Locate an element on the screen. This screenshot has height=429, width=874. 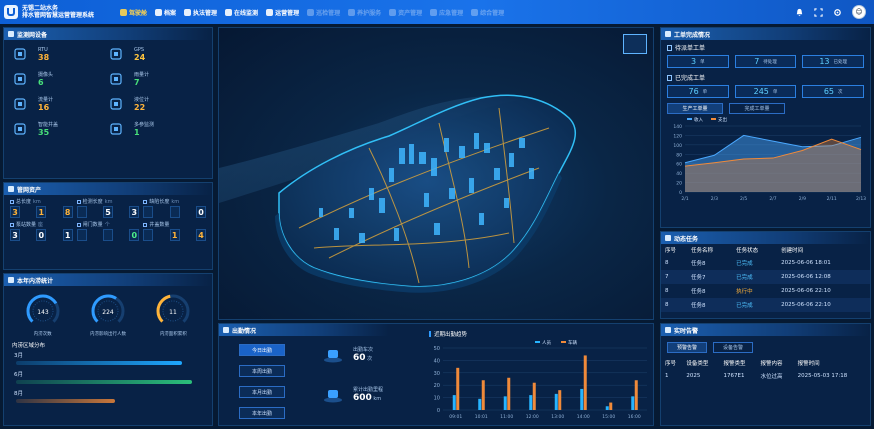
nav-item-0: 驾驶舱 is located at coordinates (133, 12).